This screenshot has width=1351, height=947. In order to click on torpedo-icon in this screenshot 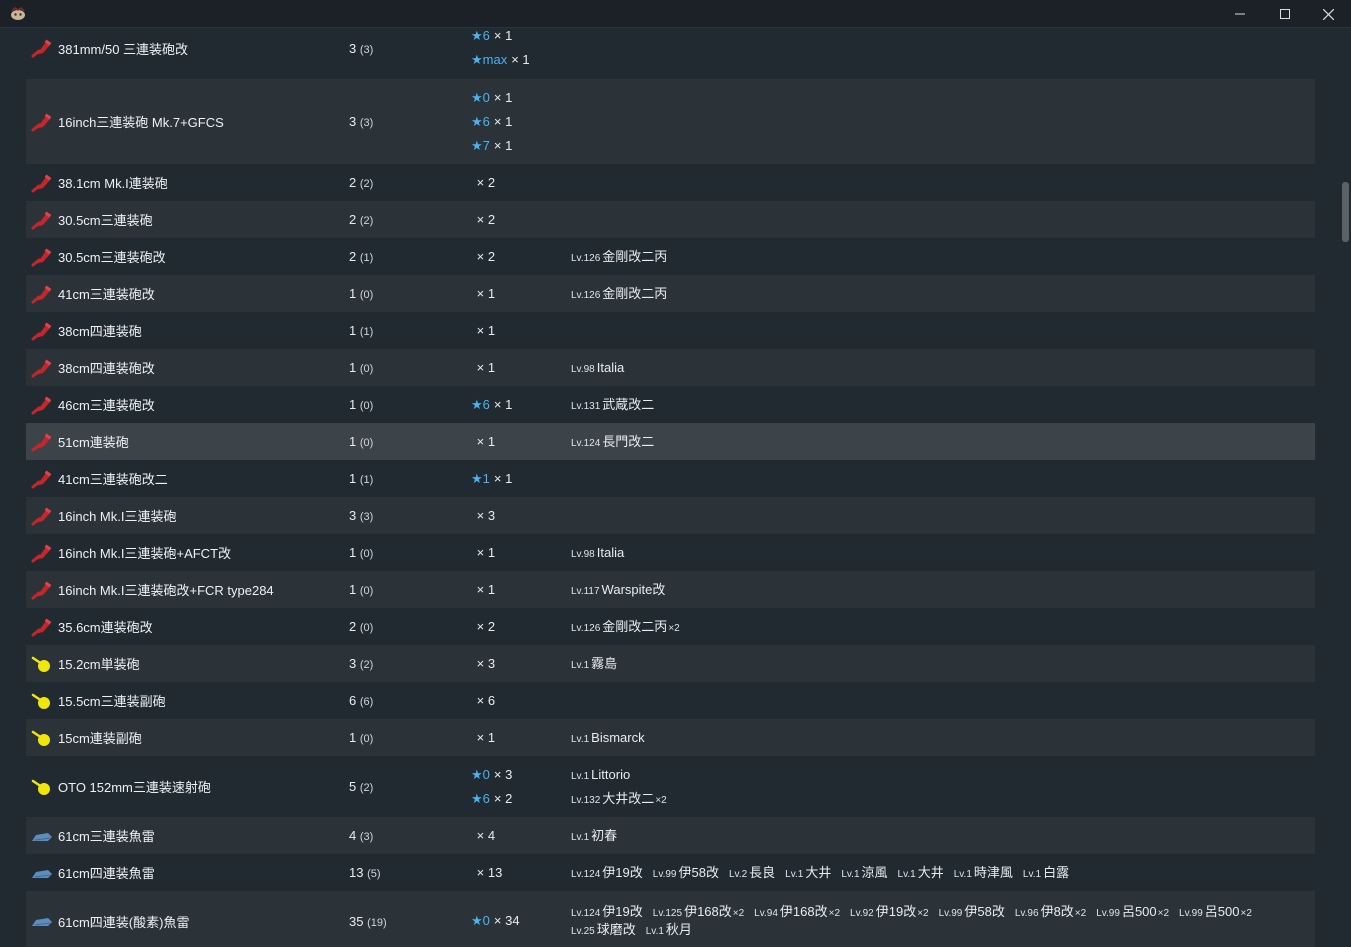, I will do `click(42, 873)`.